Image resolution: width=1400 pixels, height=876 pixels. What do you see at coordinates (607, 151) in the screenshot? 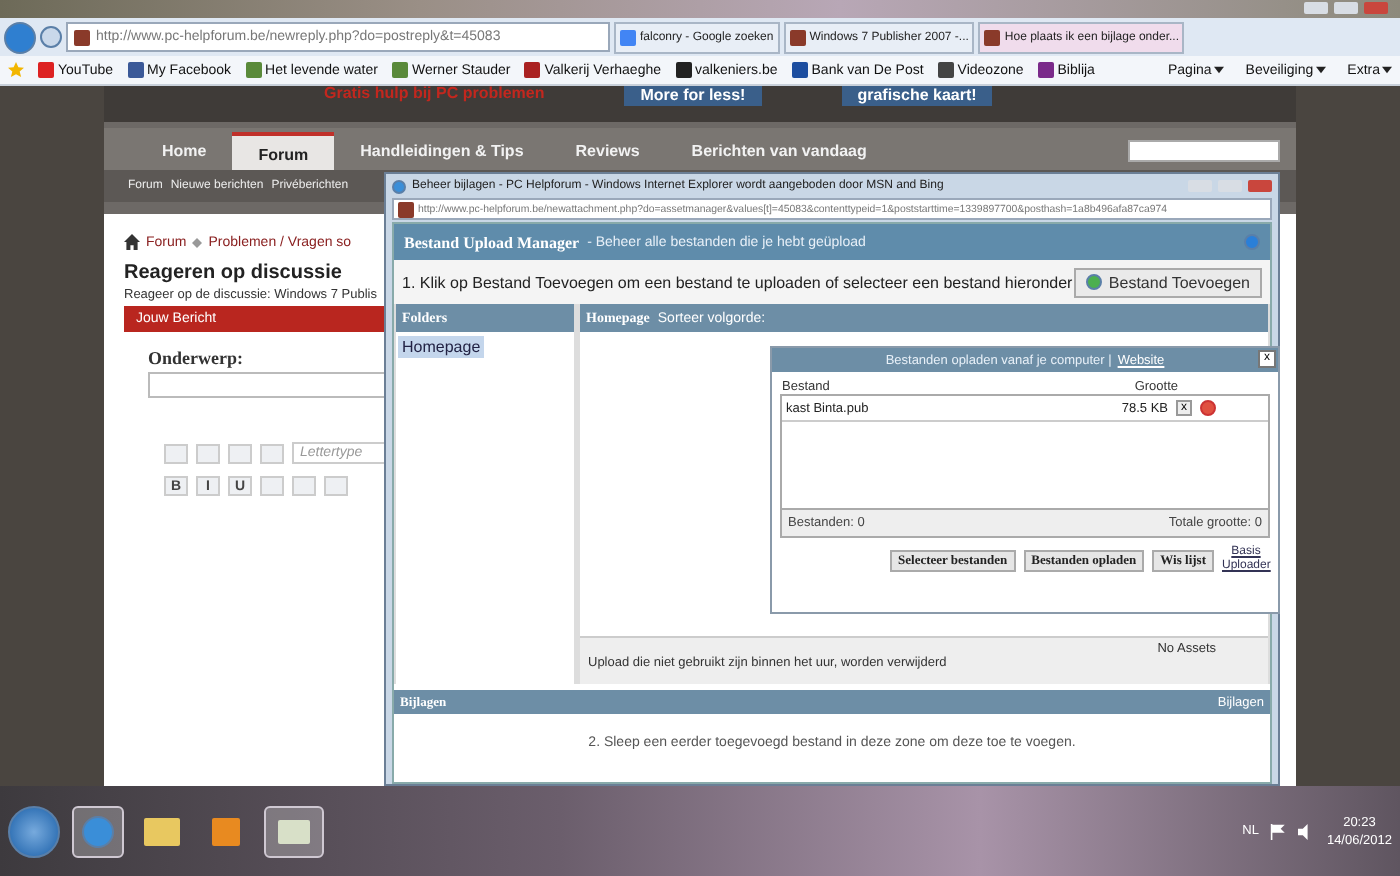
I see `nav-tab: Reviews` at bounding box center [607, 151].